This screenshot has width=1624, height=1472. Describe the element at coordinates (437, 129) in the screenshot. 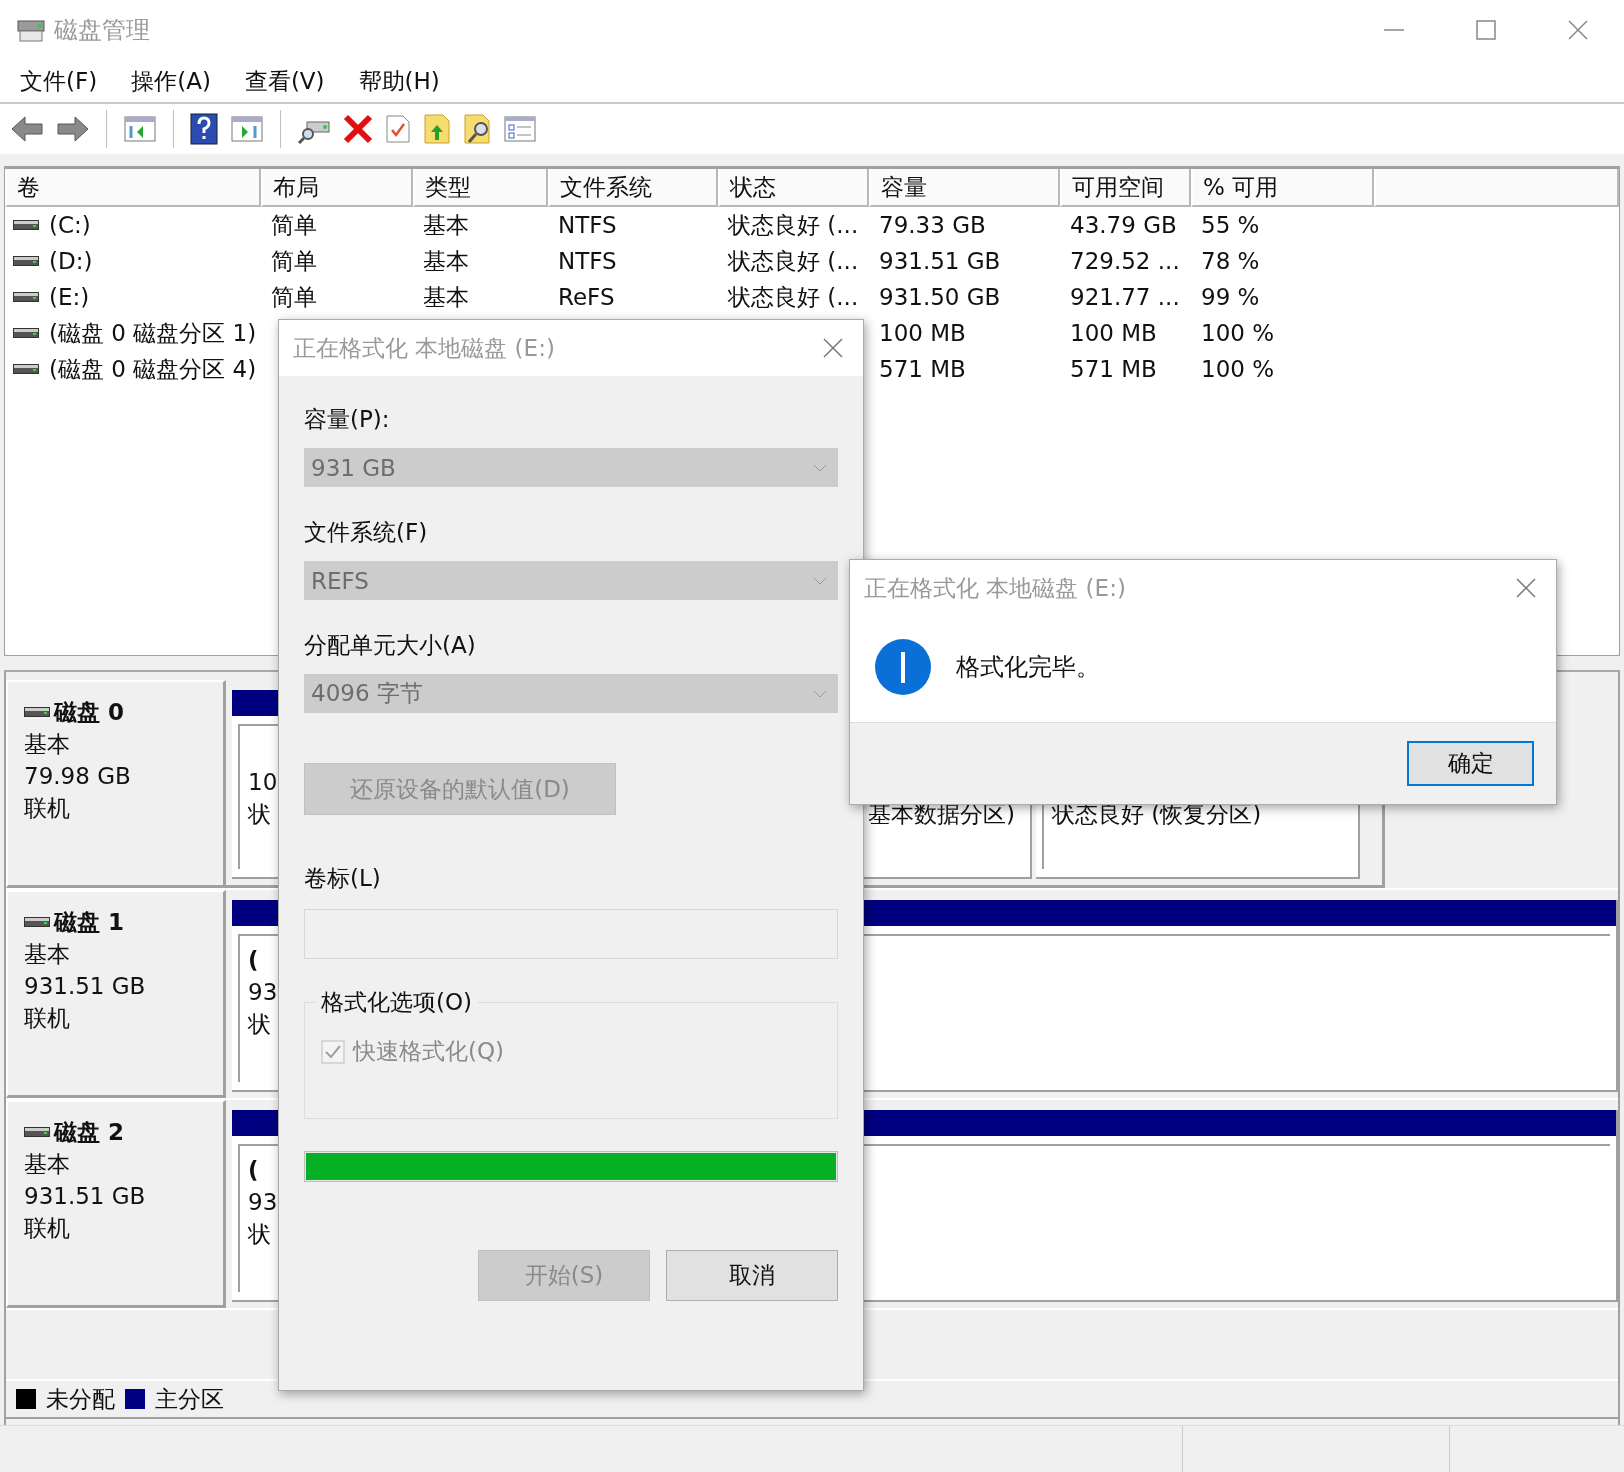

I see `folder-up-icon` at that location.